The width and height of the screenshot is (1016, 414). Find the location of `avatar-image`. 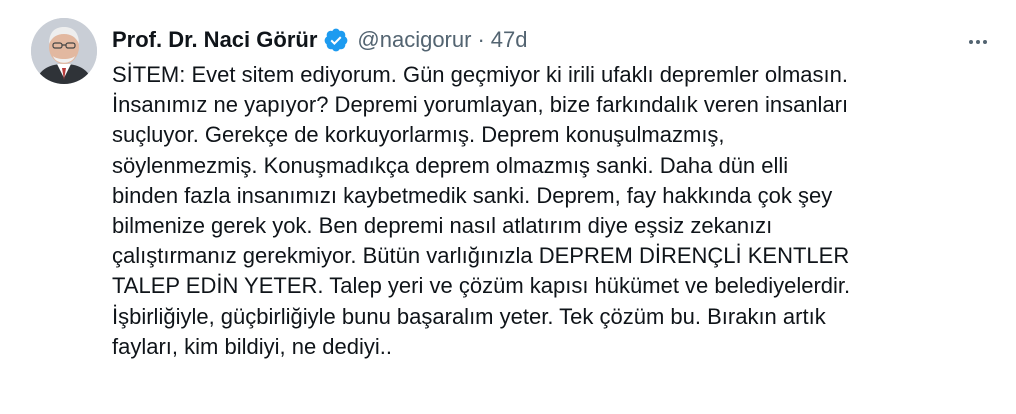

avatar-image is located at coordinates (64, 51).